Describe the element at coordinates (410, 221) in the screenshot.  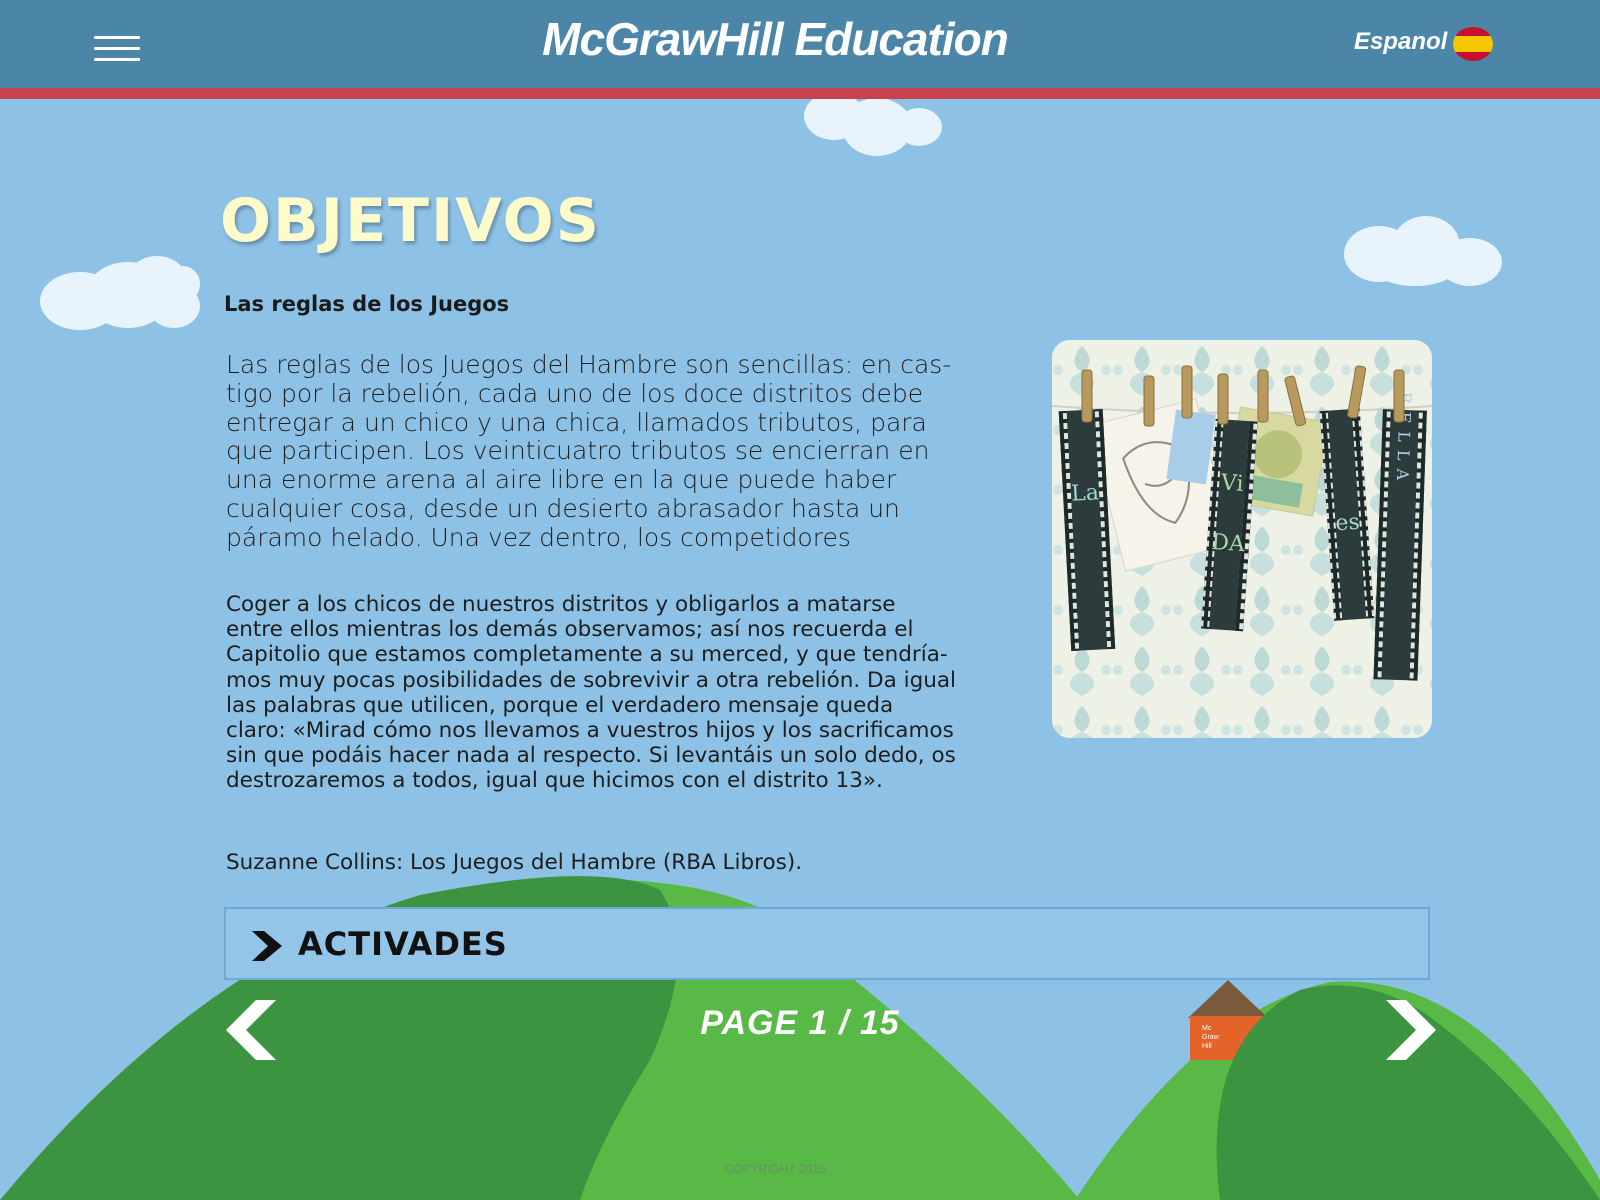
I see `page-title: OBJETIVOS` at that location.